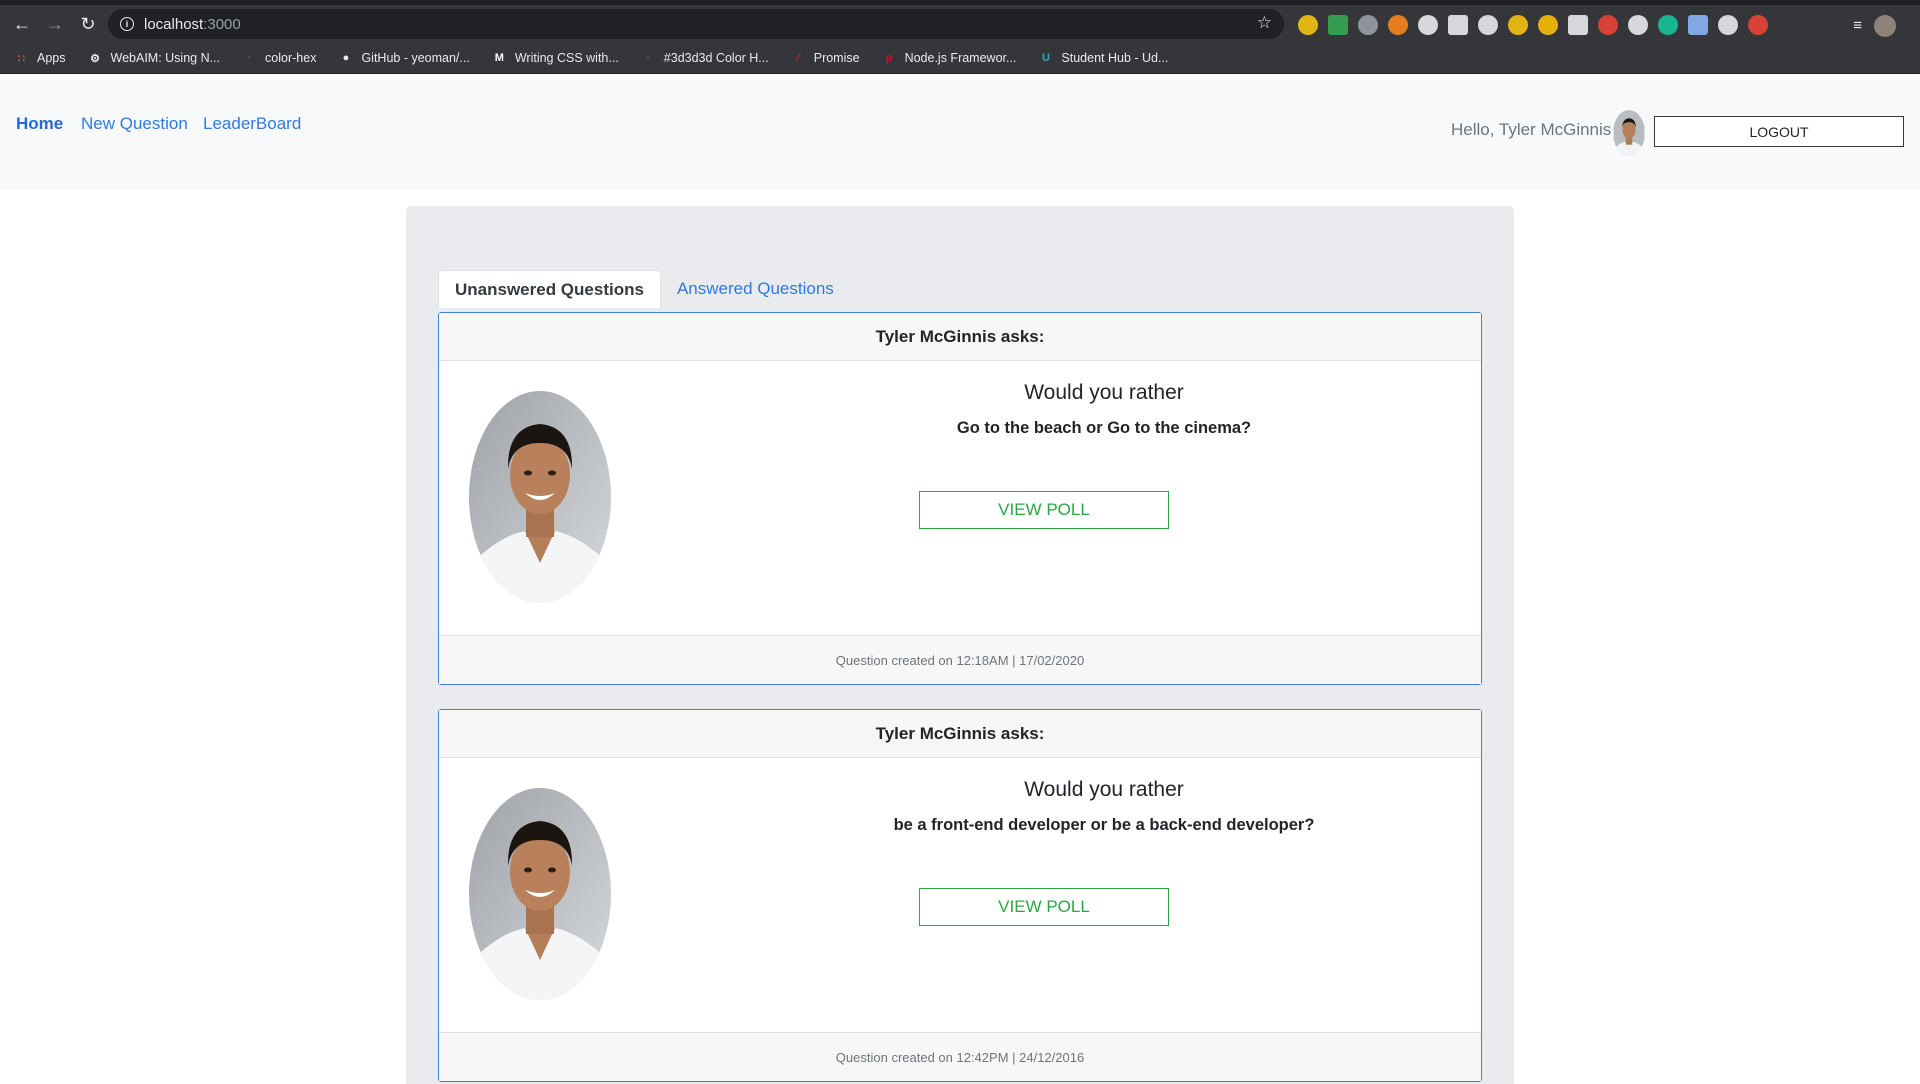 This screenshot has height=1084, width=1920. I want to click on bookmark-item: ∕ Promise, so click(825, 58).